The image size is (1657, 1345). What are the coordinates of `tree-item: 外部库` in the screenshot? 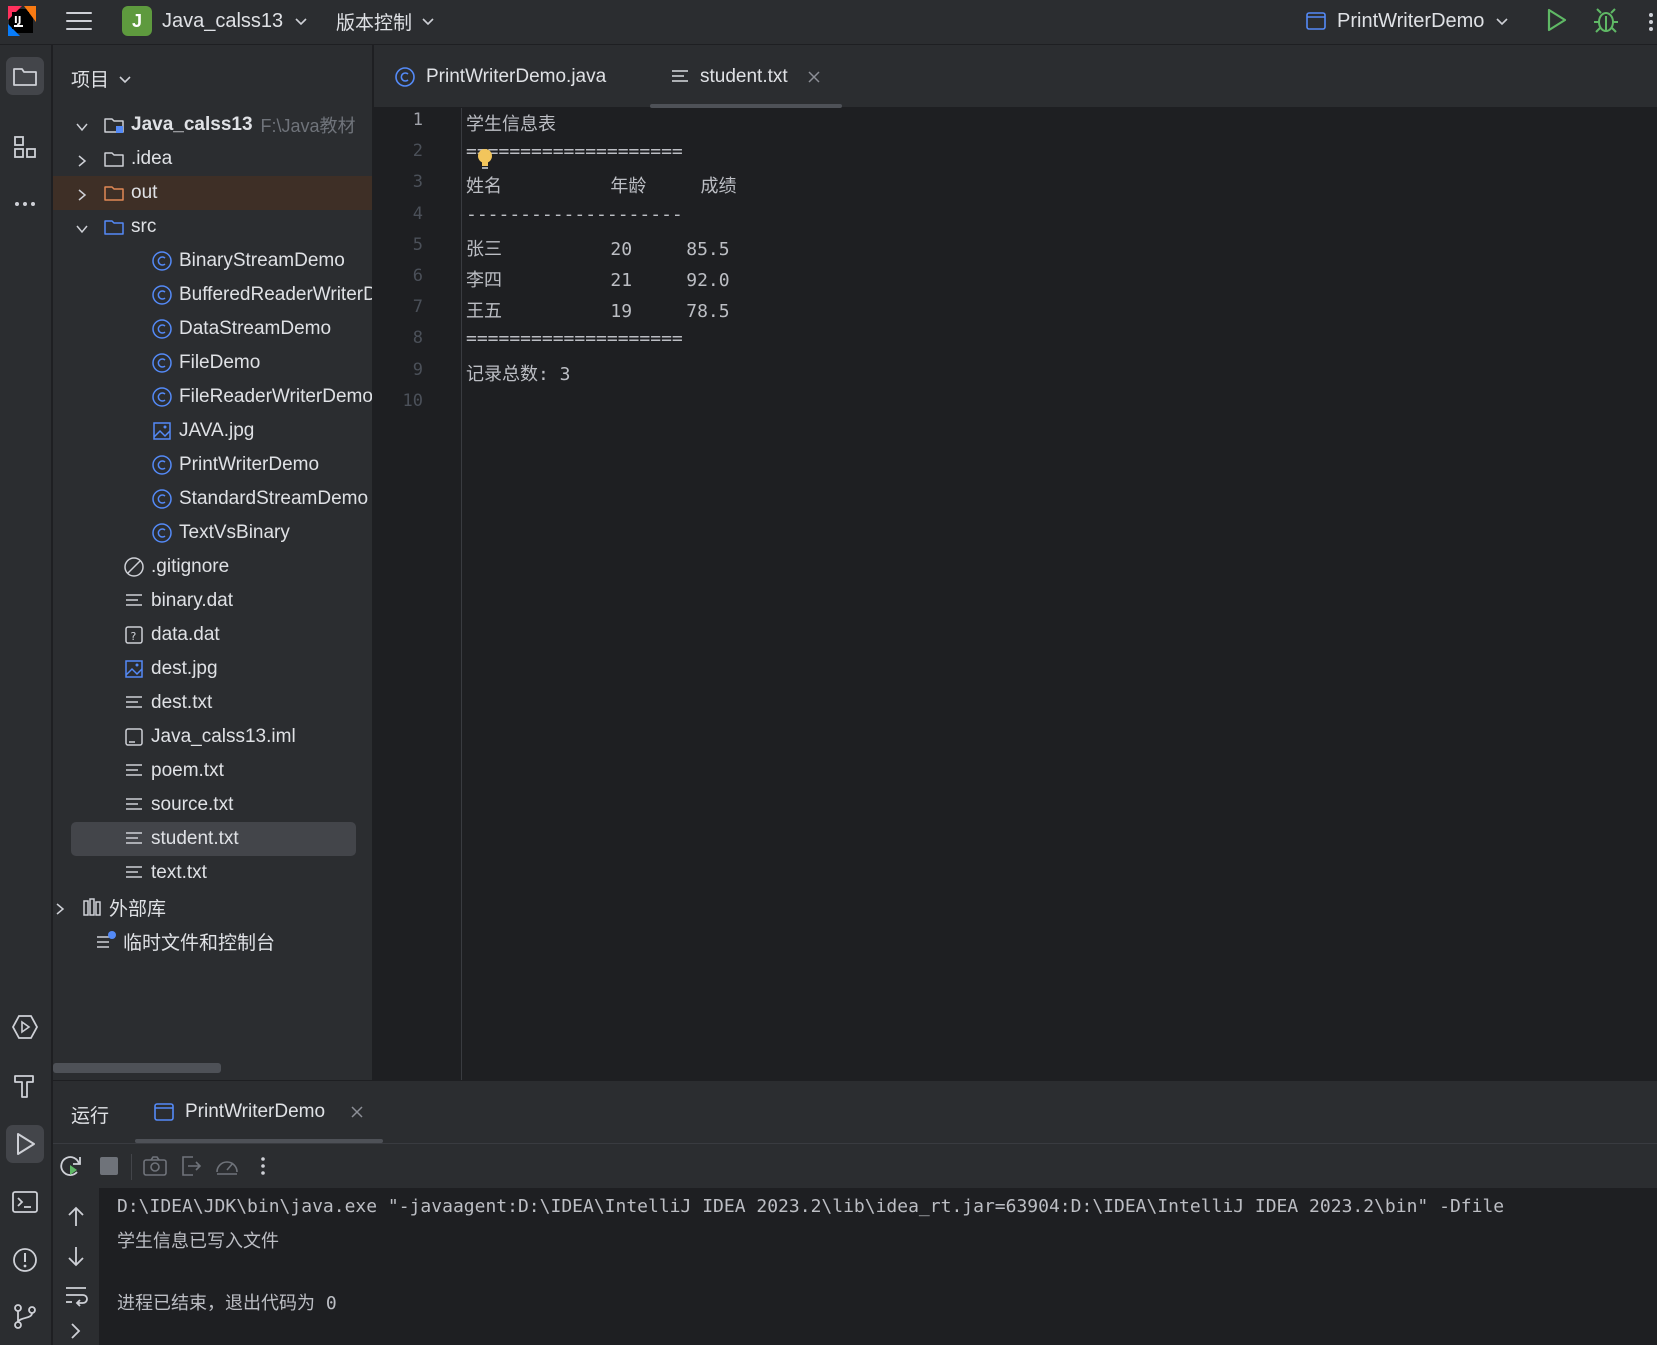 It's located at (212, 907).